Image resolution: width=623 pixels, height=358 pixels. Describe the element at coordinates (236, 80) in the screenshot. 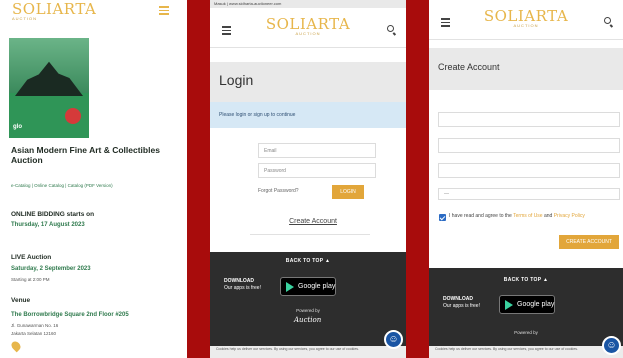

I see `page-title: Login` at that location.